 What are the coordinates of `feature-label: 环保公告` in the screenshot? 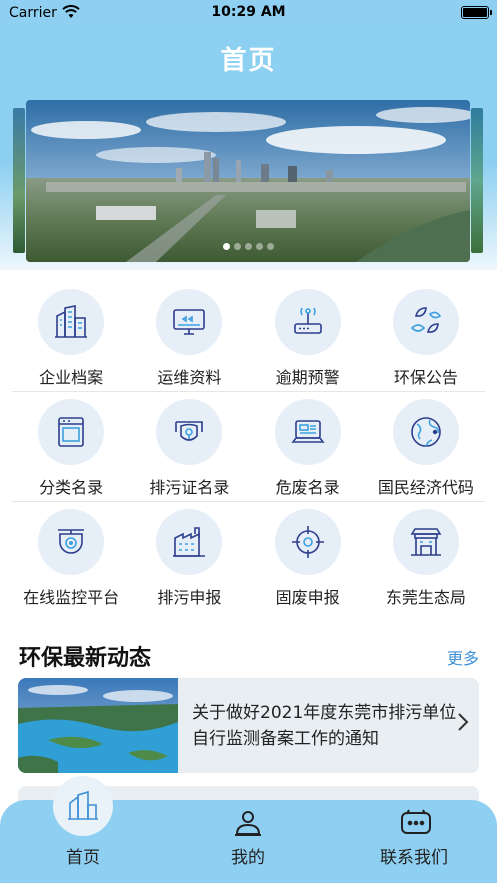 It's located at (425, 377).